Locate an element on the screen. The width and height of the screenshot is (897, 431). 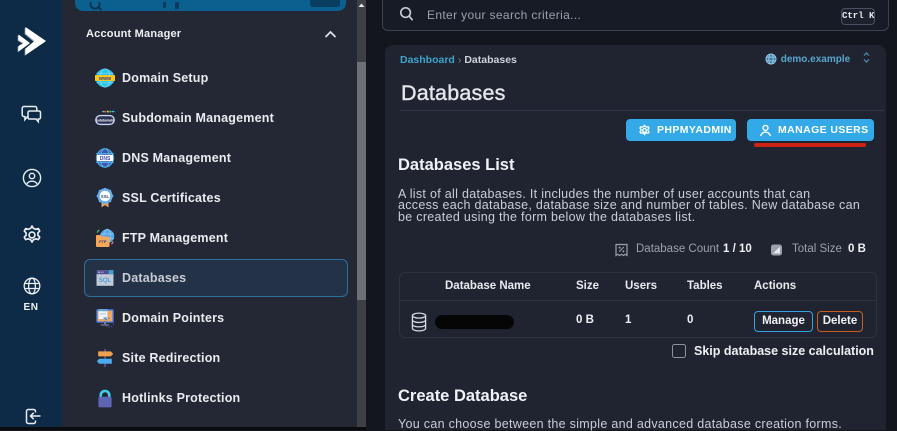
svg-text: FTP is located at coordinates (103, 241).